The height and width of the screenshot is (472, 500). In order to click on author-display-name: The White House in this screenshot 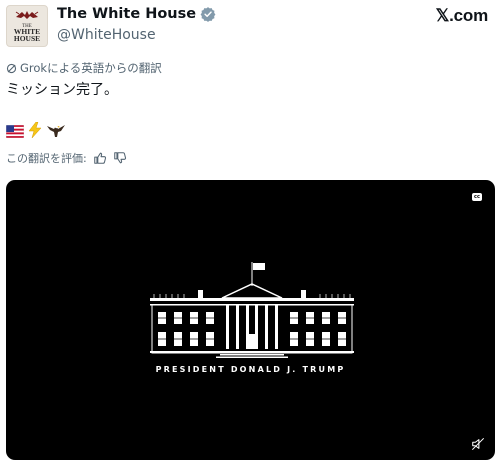, I will do `click(126, 14)`.